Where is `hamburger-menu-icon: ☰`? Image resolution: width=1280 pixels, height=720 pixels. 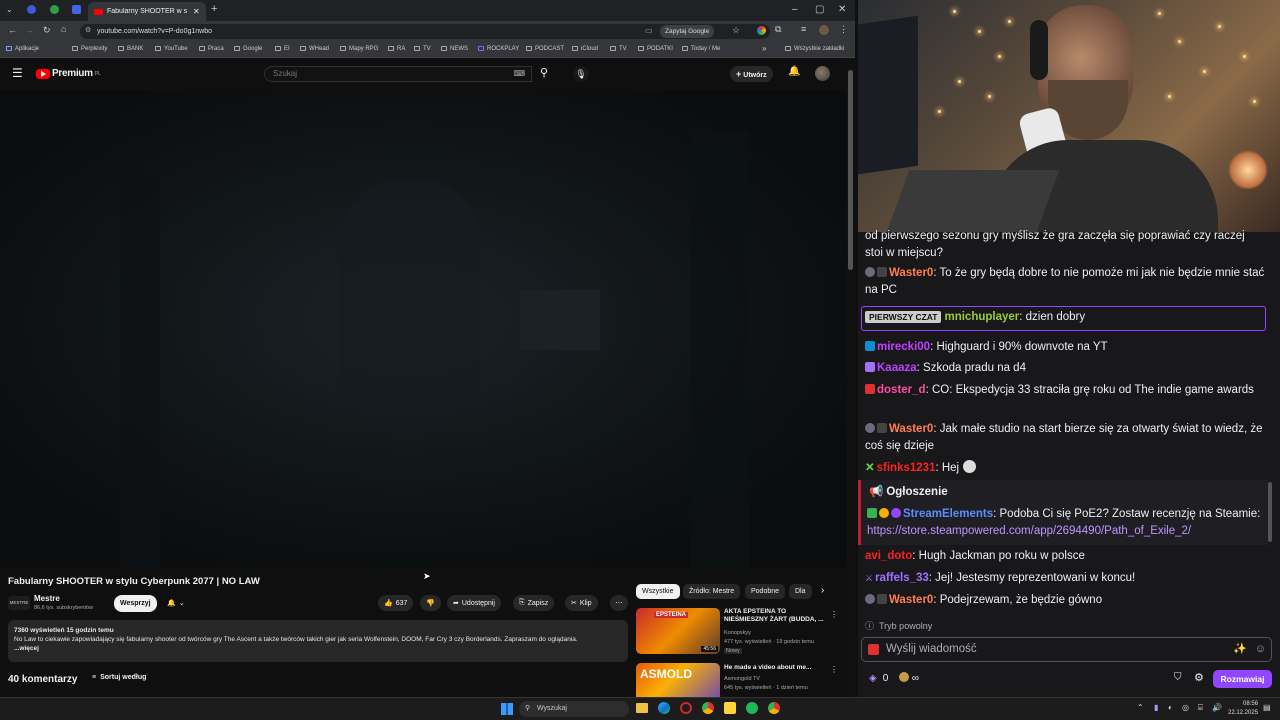 hamburger-menu-icon: ☰ is located at coordinates (17, 73).